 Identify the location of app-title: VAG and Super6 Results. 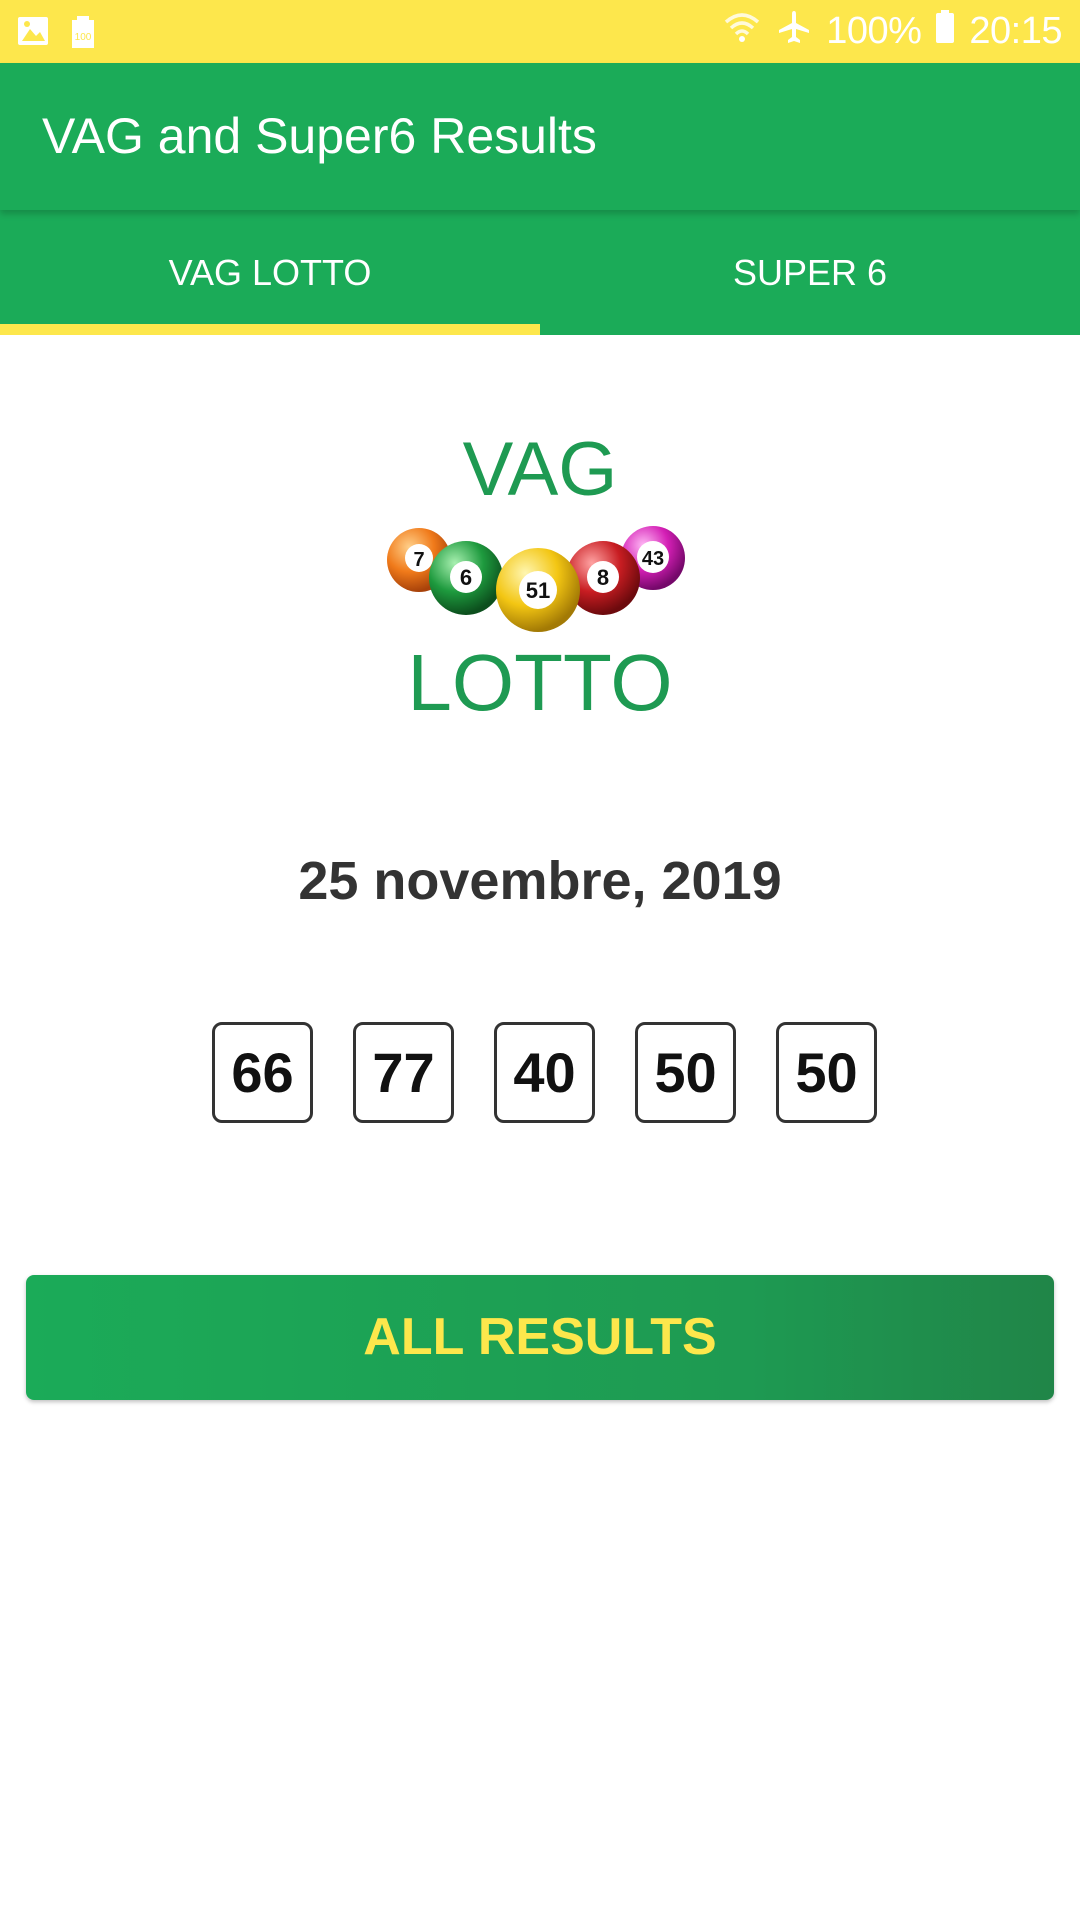
(319, 136).